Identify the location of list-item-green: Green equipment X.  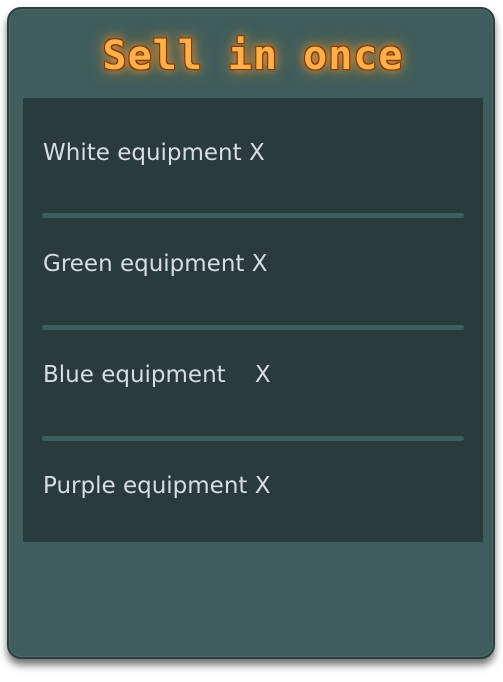
(253, 264).